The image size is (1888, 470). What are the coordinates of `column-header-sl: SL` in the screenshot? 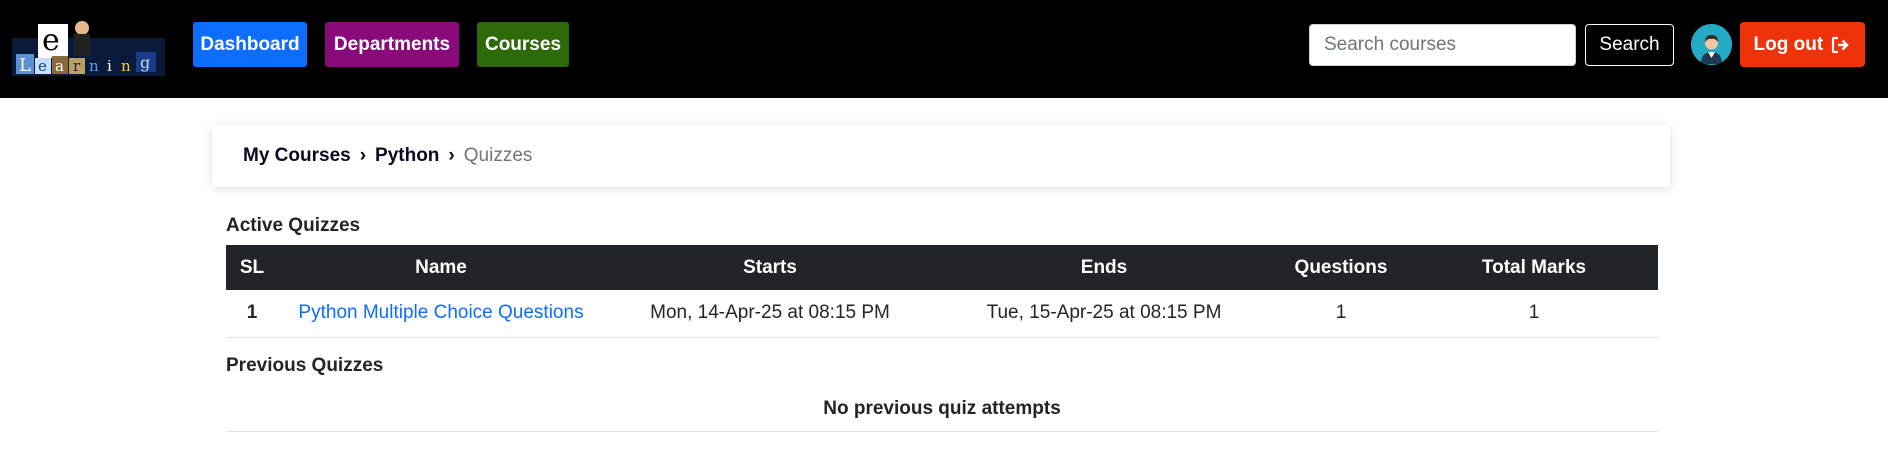 It's located at (252, 267).